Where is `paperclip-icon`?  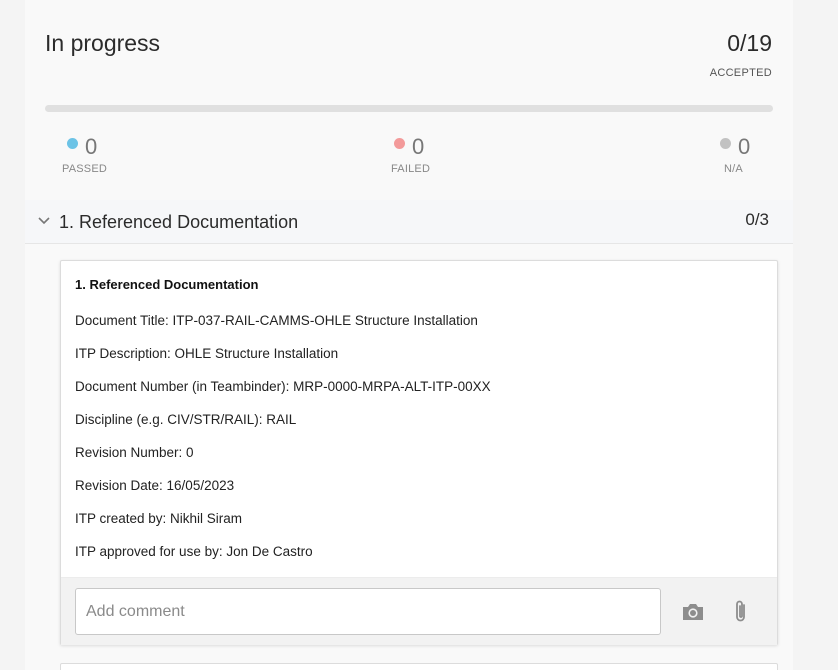 paperclip-icon is located at coordinates (741, 612).